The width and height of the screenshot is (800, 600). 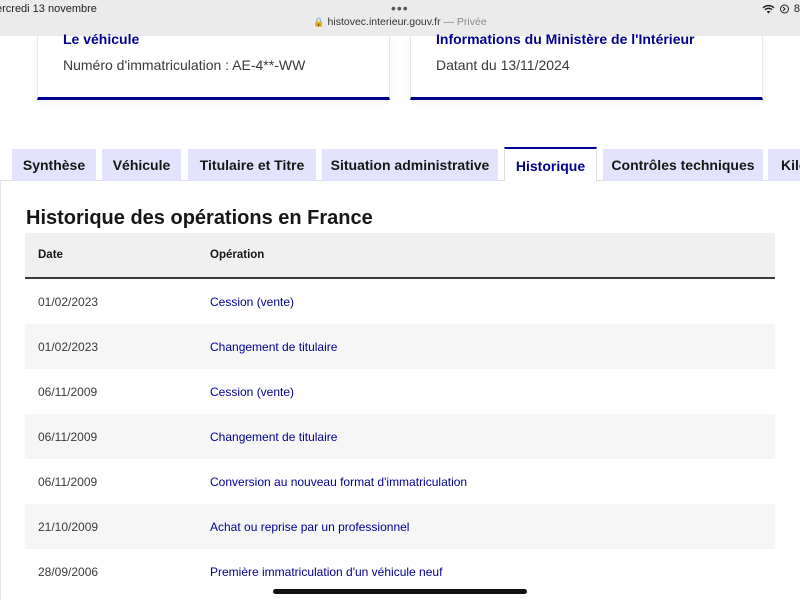 What do you see at coordinates (141, 165) in the screenshot?
I see `tab-vehicule: Véhicule` at bounding box center [141, 165].